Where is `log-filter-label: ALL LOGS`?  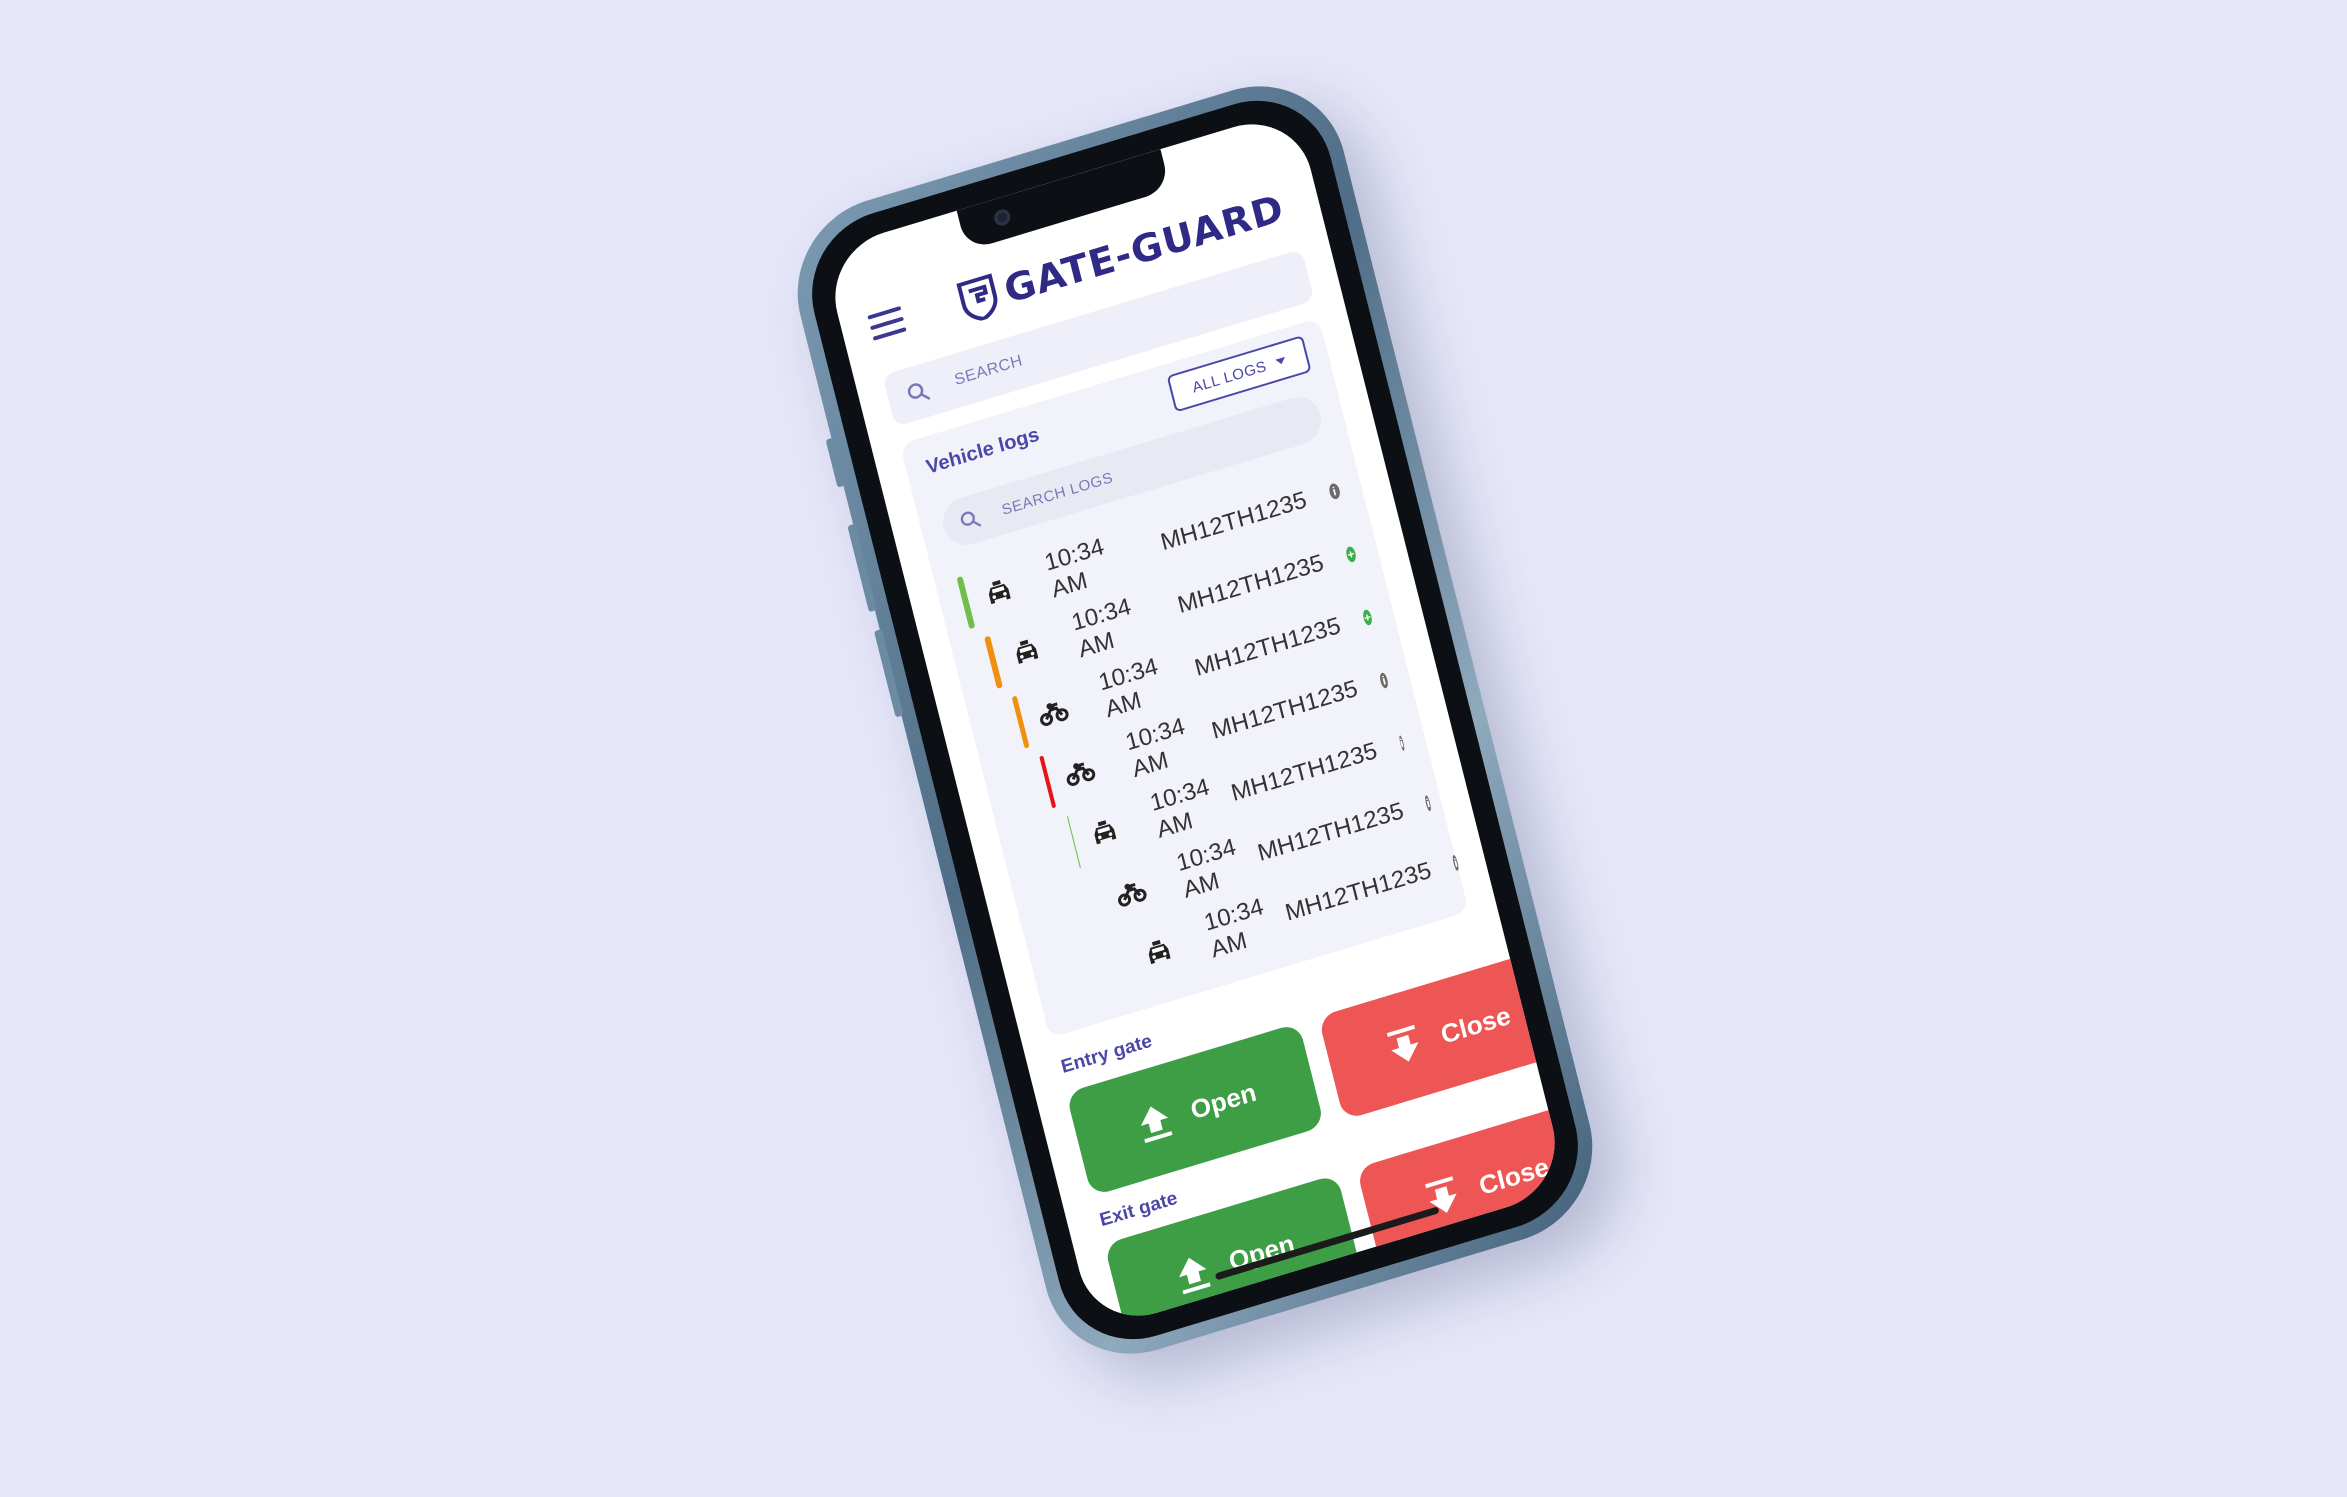 log-filter-label: ALL LOGS is located at coordinates (1229, 376).